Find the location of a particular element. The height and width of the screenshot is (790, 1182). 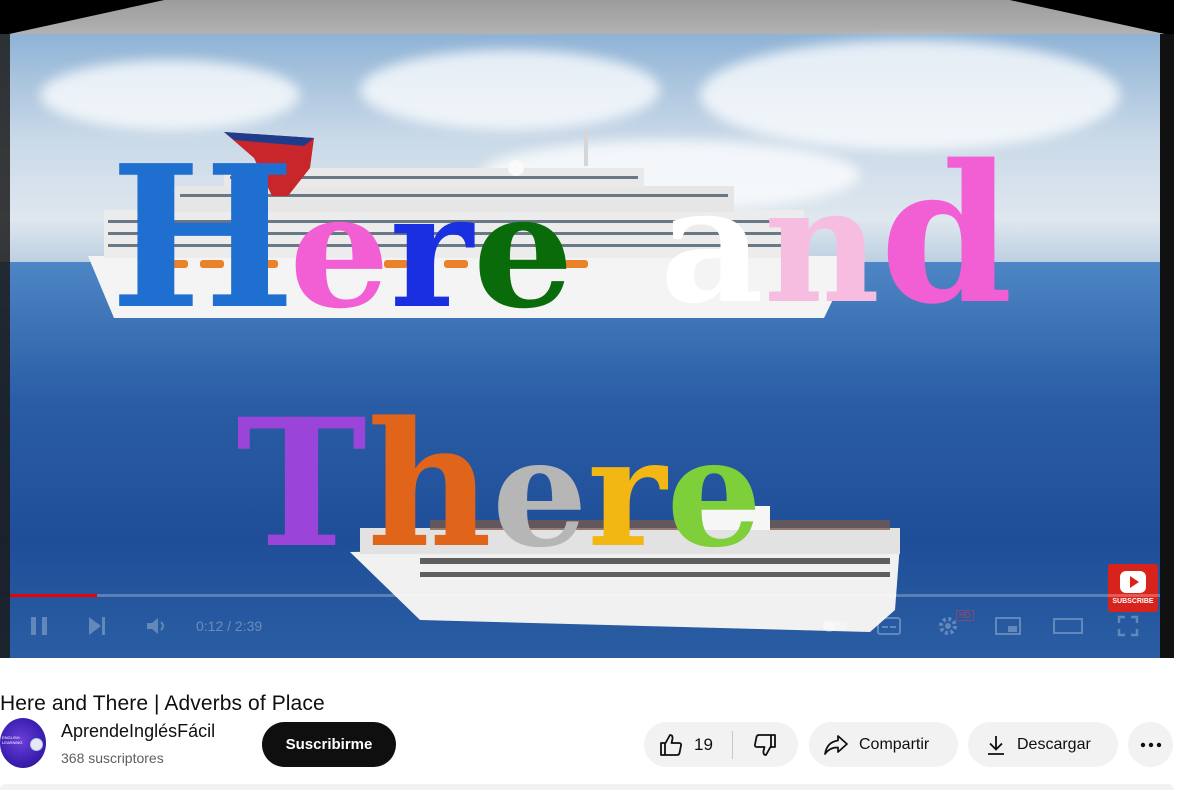

channel-avatar: ENGLISH LEARNING is located at coordinates (23, 743).